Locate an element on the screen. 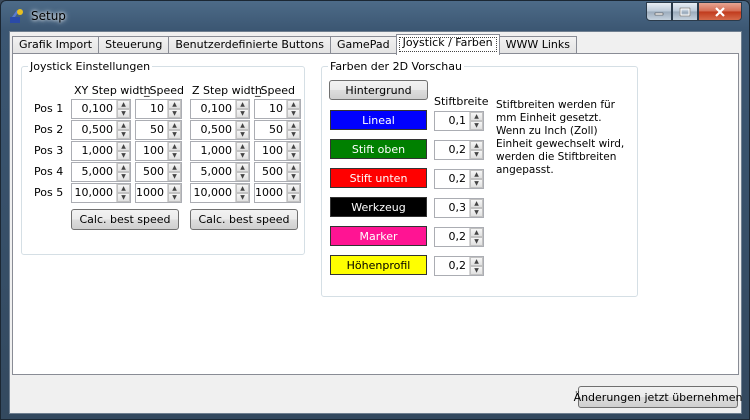 Image resolution: width=750 pixels, height=420 pixels. tab-joystick-farben: Joystick / Farben is located at coordinates (447, 44).